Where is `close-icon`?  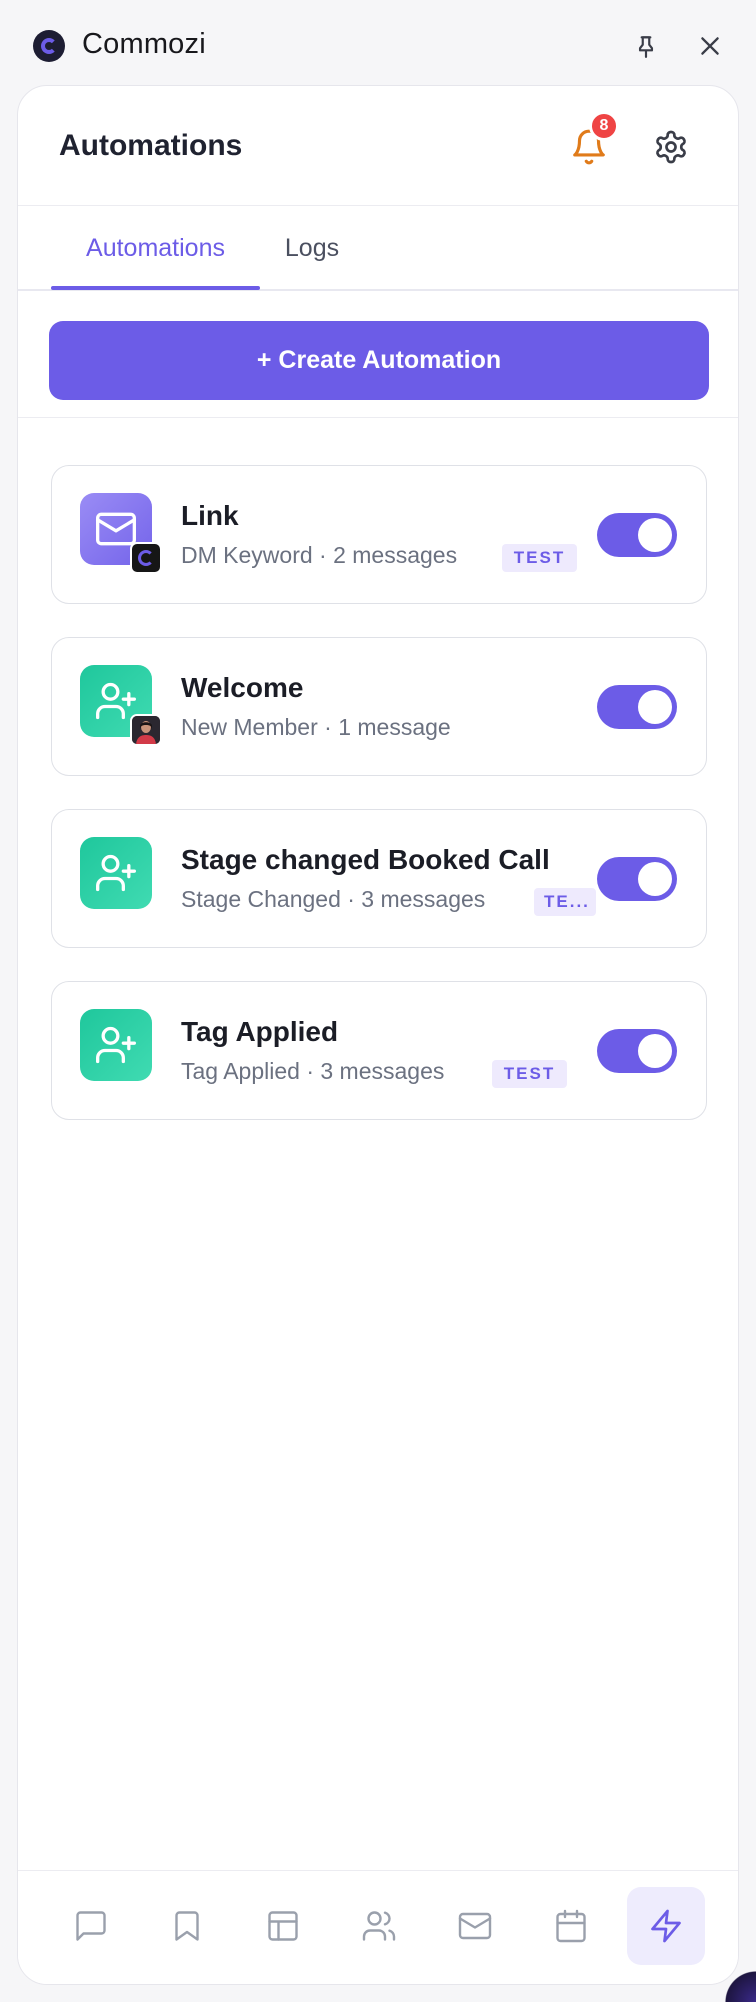
close-icon is located at coordinates (710, 46).